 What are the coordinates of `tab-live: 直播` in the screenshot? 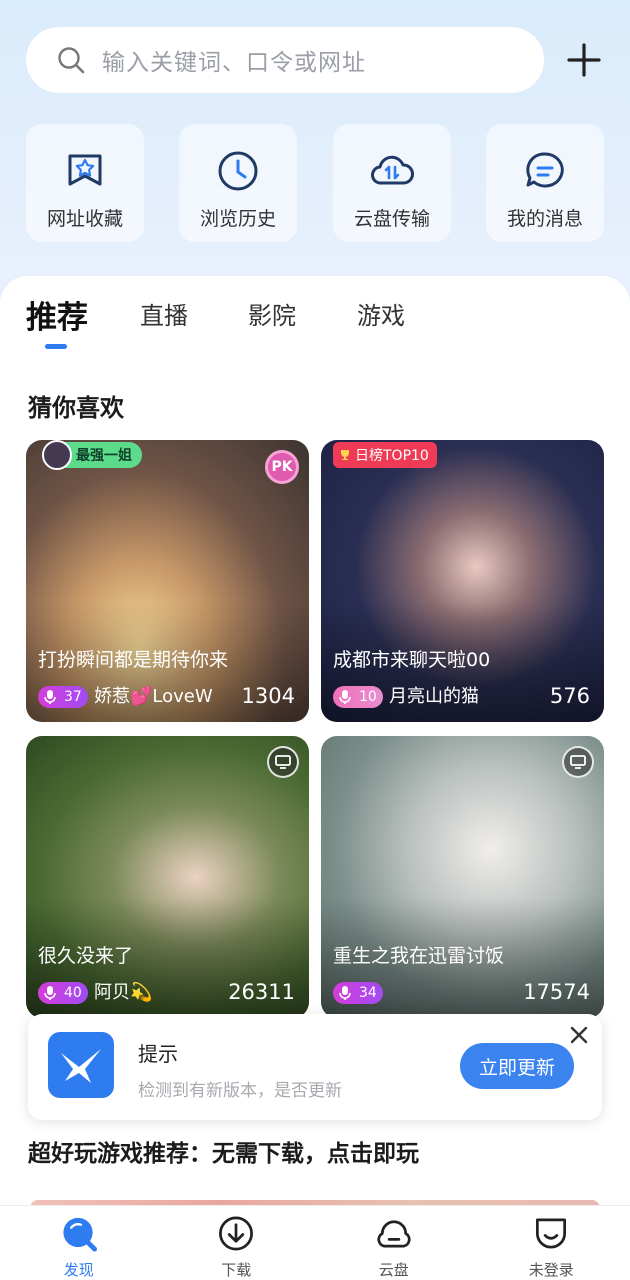 It's located at (164, 313).